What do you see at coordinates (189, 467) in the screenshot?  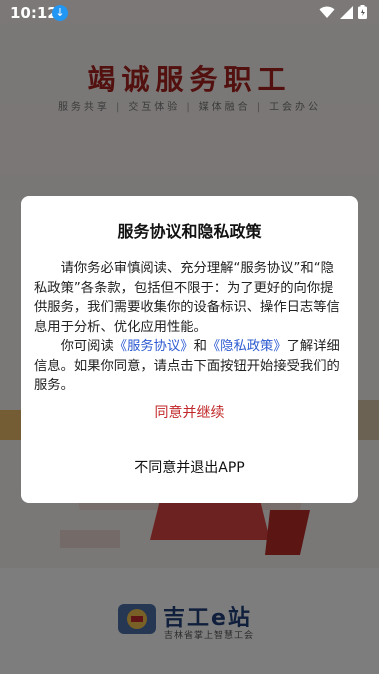 I see `exit-button: 不同意并退出APP` at bounding box center [189, 467].